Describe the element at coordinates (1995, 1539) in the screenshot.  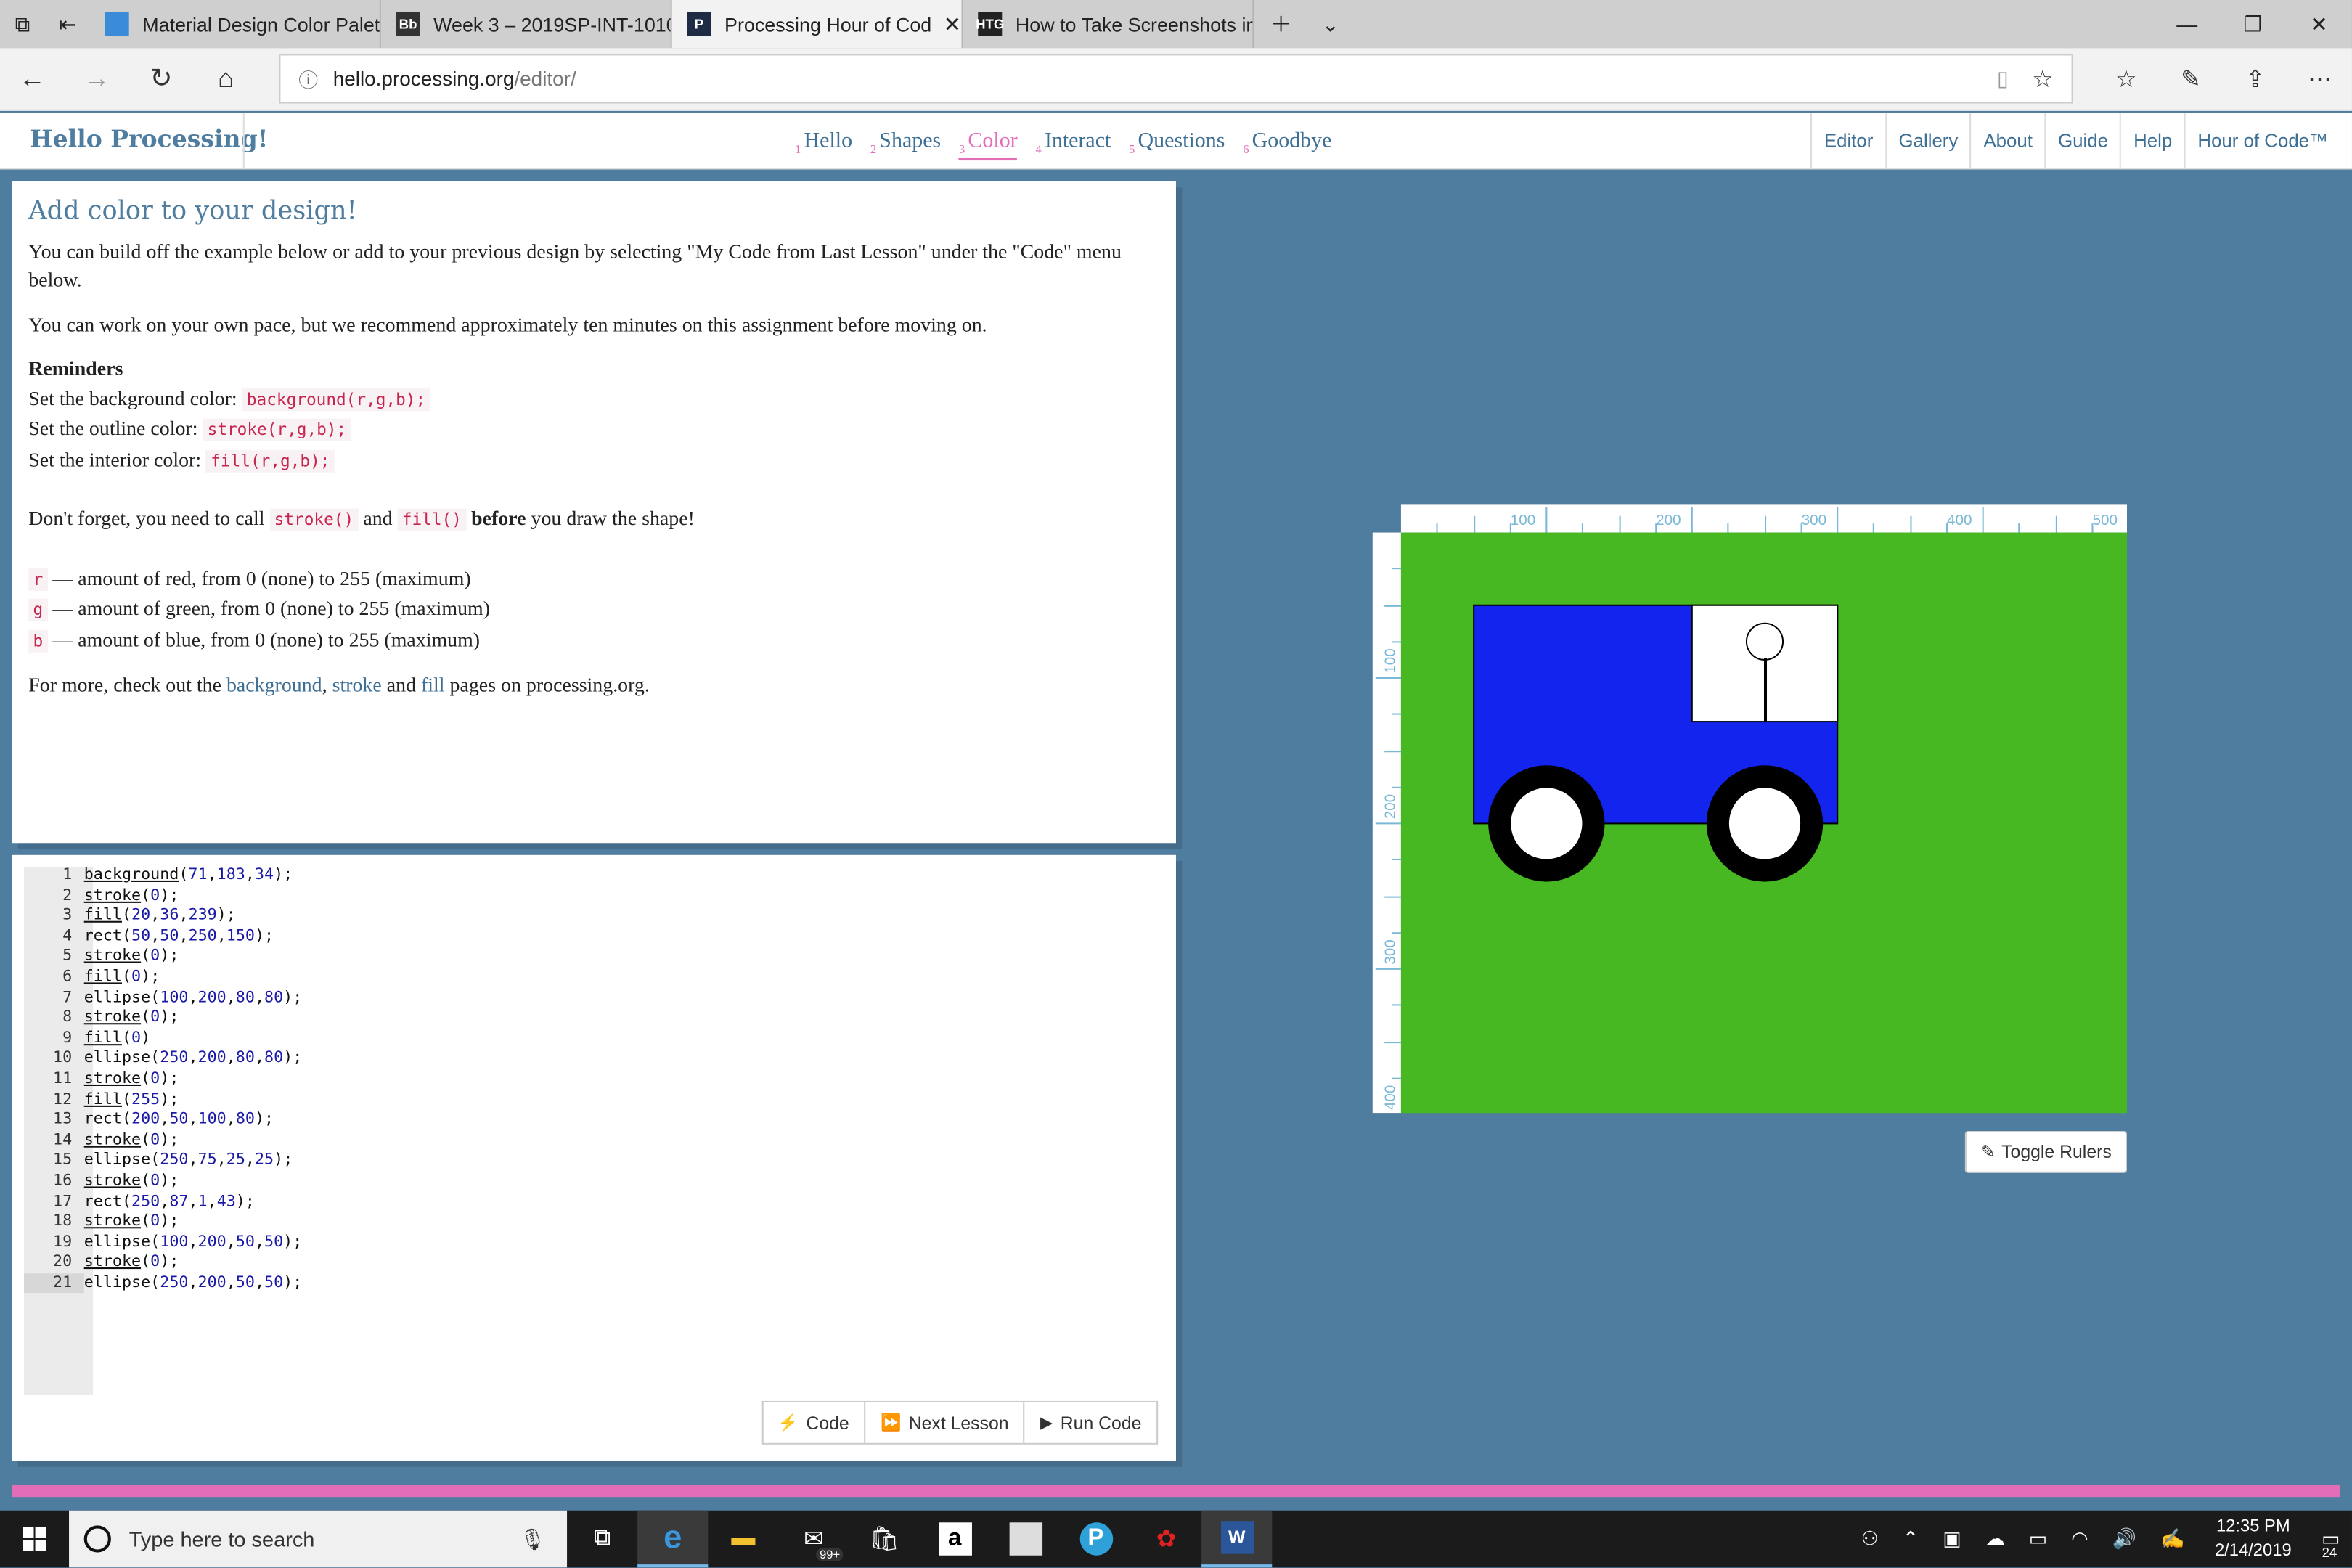
I see `onedrive-icon: ☁` at that location.